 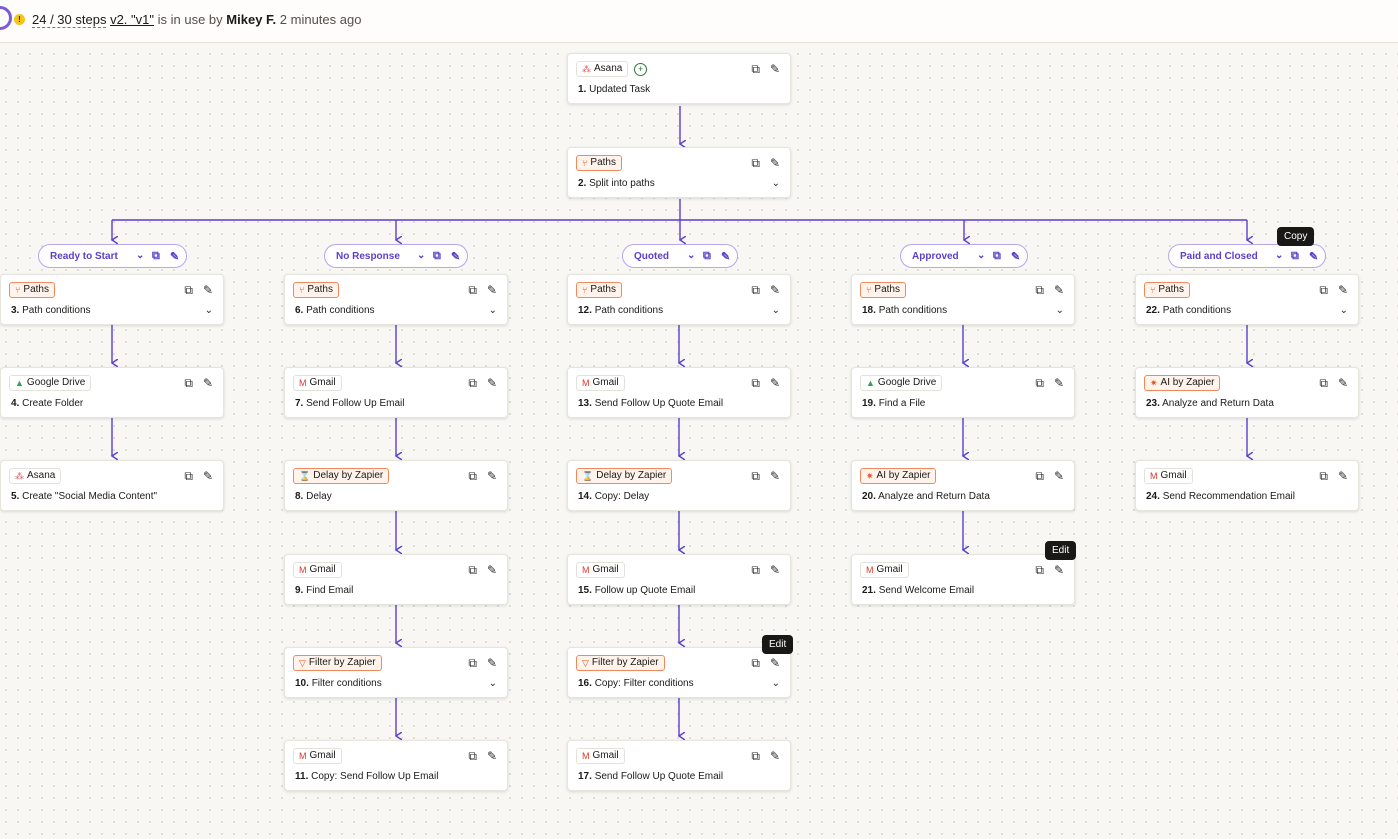 What do you see at coordinates (112, 392) in the screenshot?
I see `step-card: ▲ Google Drive 4. Create Folder ⧉ ✎` at bounding box center [112, 392].